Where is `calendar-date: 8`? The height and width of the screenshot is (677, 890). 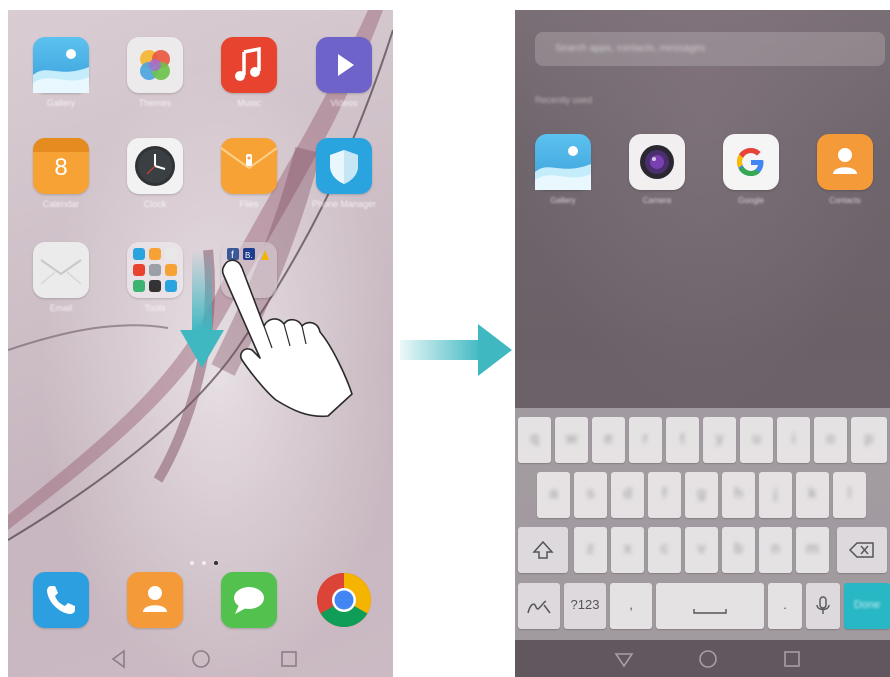
calendar-date: 8 is located at coordinates (61, 167).